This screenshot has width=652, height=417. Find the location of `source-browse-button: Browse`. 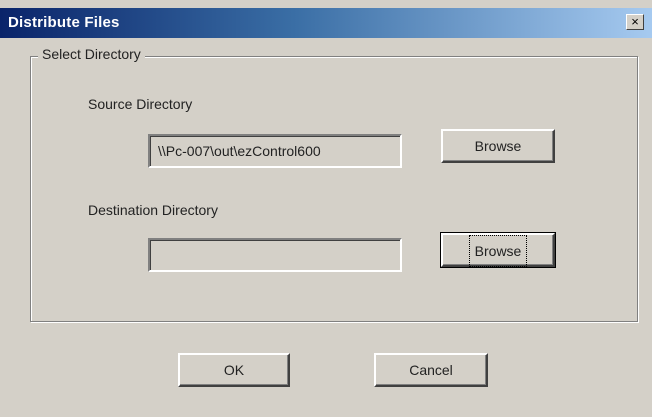

source-browse-button: Browse is located at coordinates (498, 146).